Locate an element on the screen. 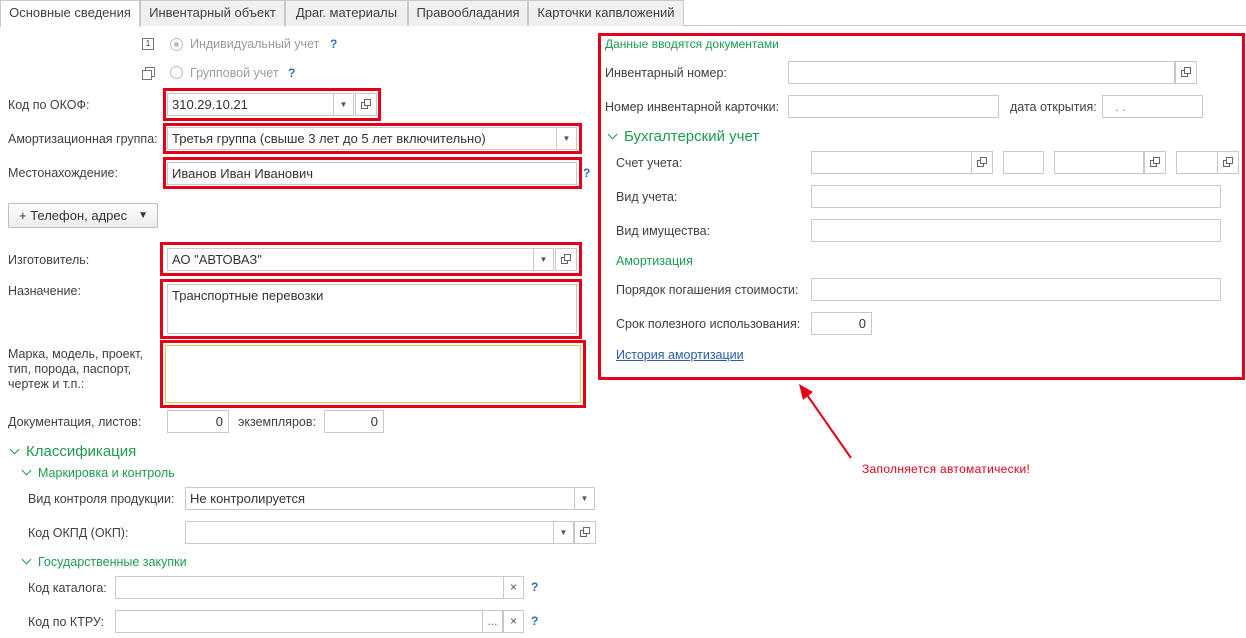 The image size is (1246, 638). accounting-section: Бухгалтерский учет is located at coordinates (683, 136).